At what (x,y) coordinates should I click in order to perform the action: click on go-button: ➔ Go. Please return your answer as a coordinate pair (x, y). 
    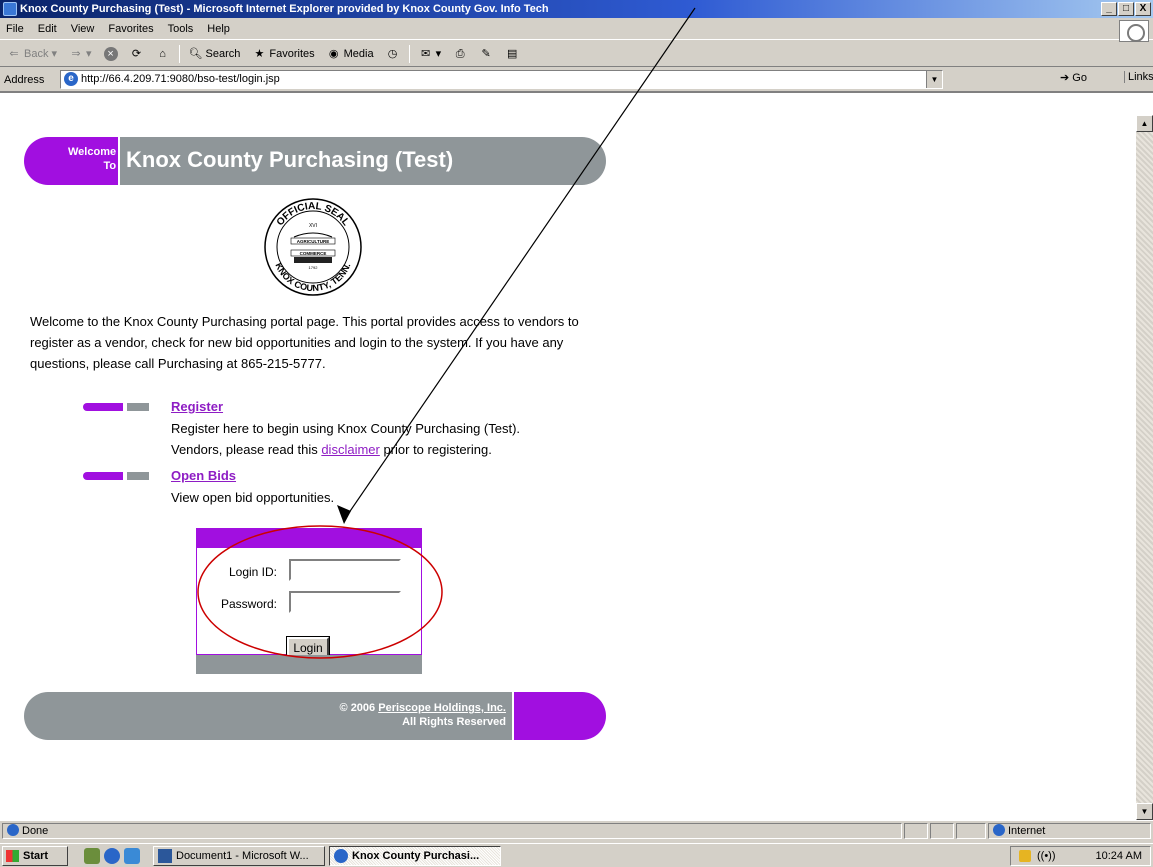
    Looking at the image, I should click on (1073, 77).